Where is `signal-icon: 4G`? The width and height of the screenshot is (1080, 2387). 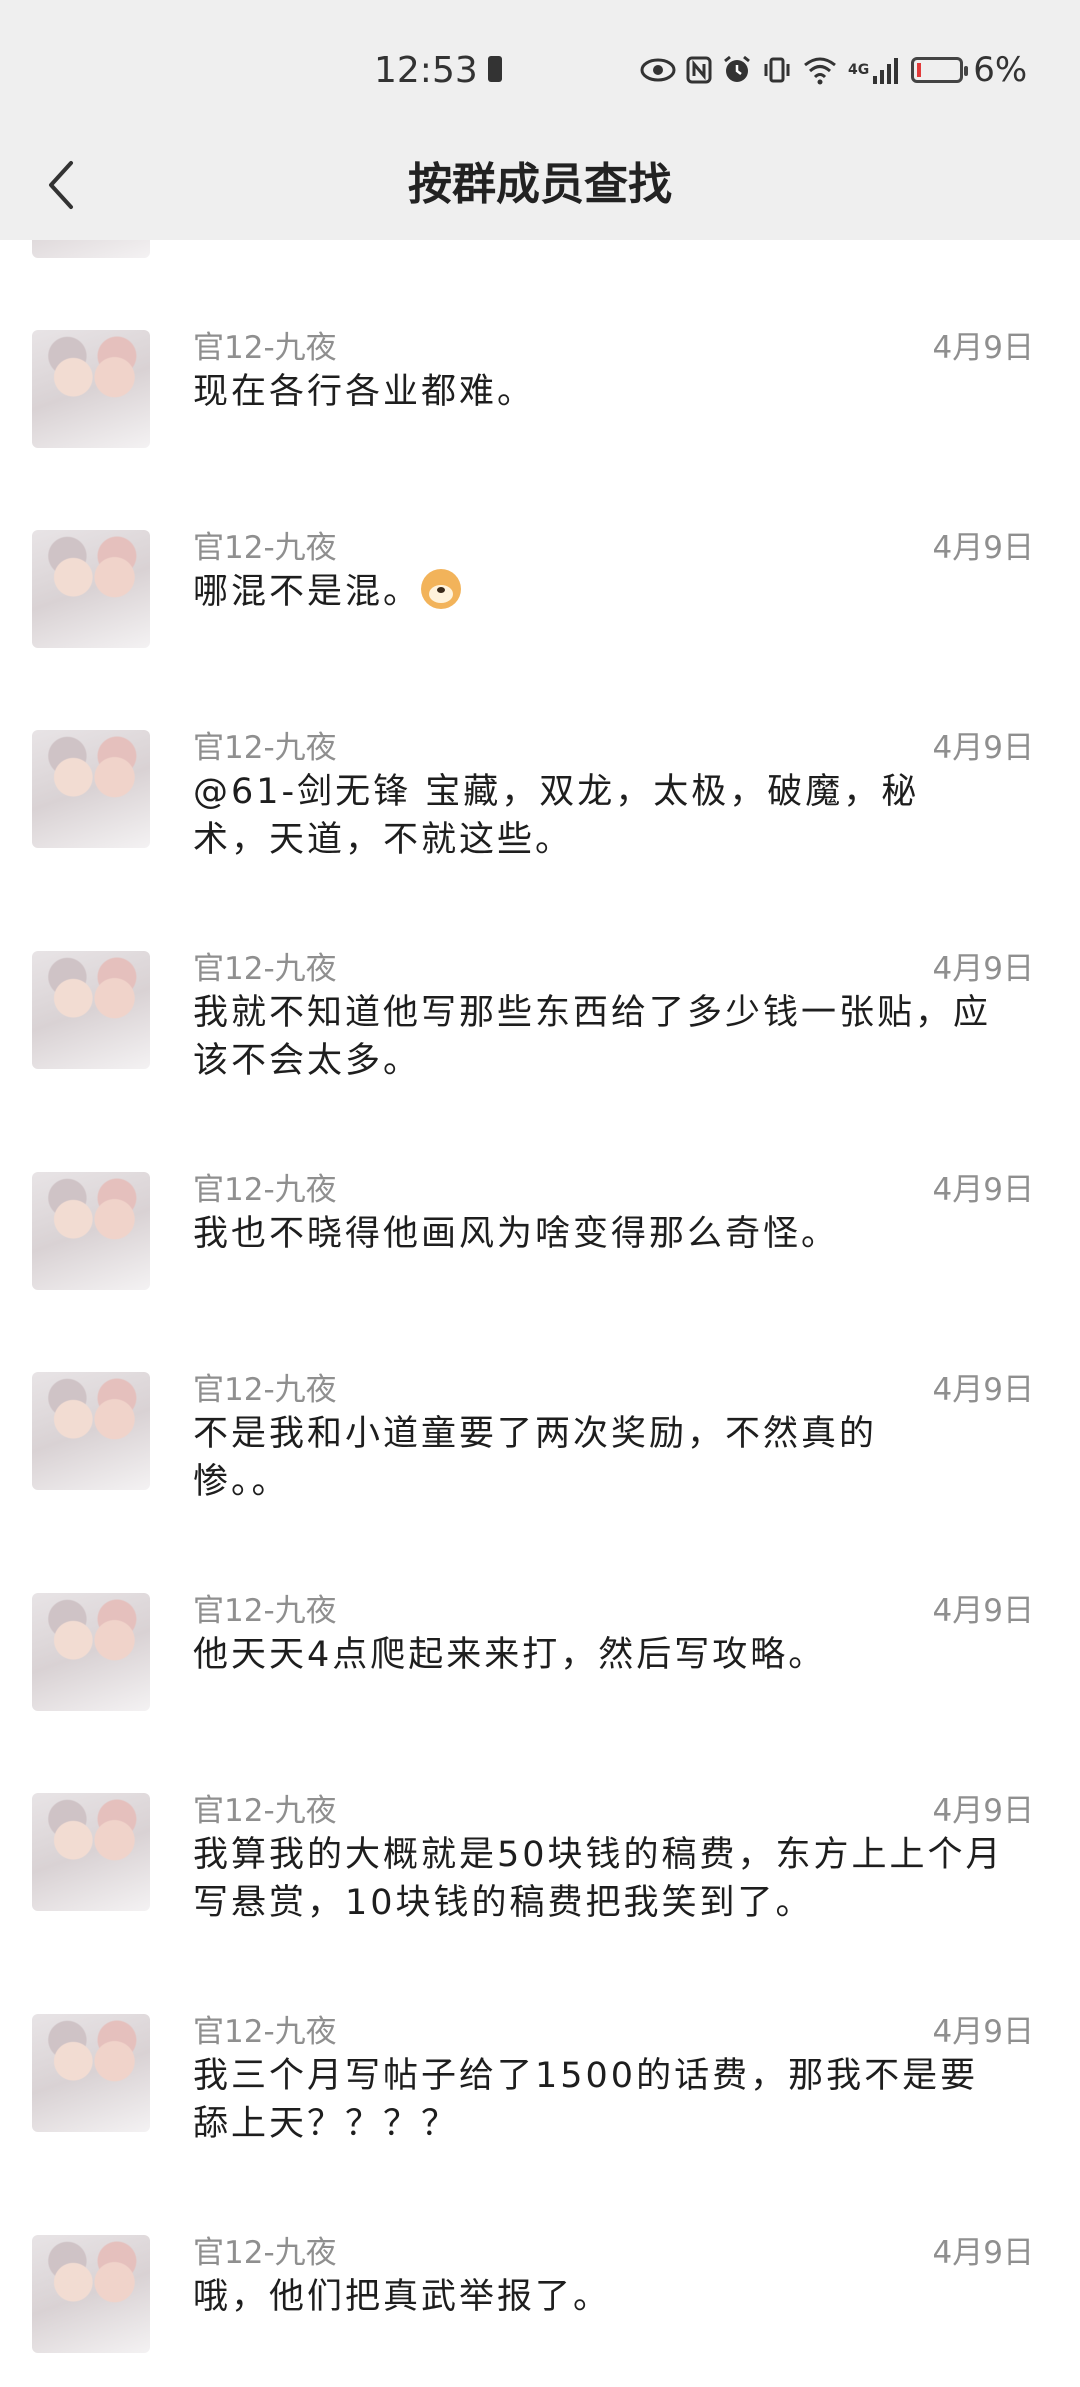
signal-icon: 4G is located at coordinates (874, 70).